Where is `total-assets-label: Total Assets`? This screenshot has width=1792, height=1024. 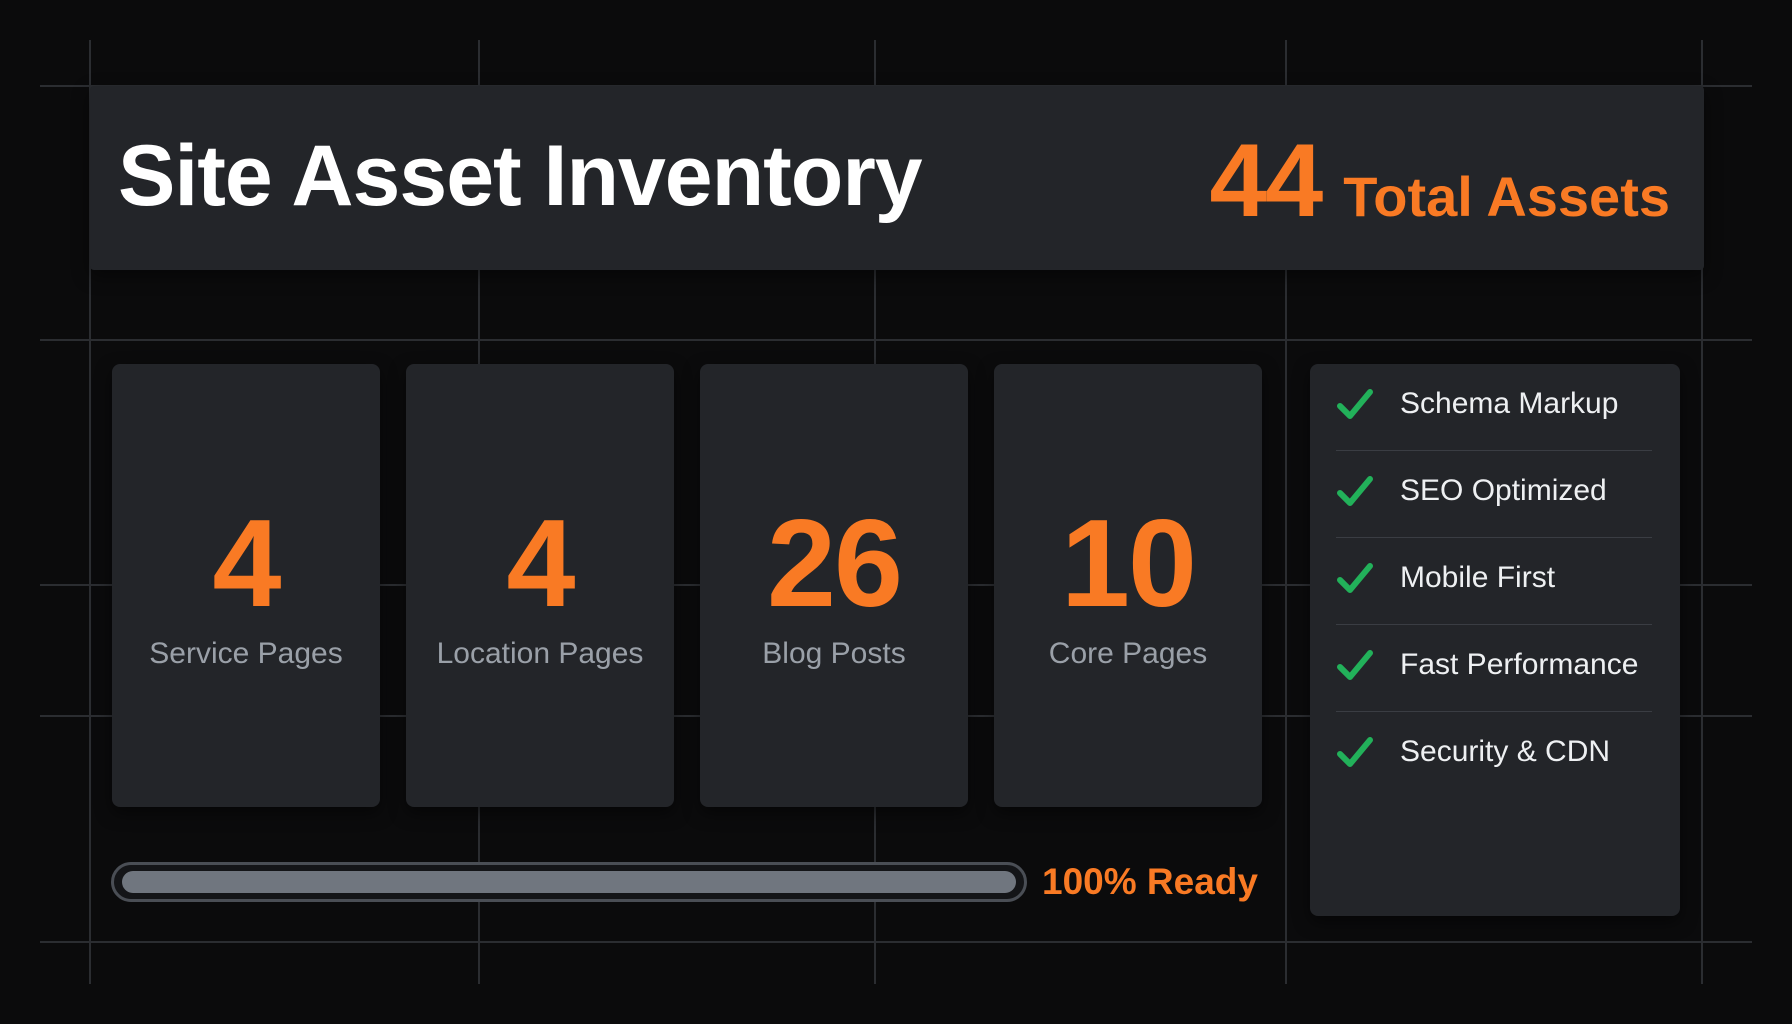
total-assets-label: Total Assets is located at coordinates (1506, 196).